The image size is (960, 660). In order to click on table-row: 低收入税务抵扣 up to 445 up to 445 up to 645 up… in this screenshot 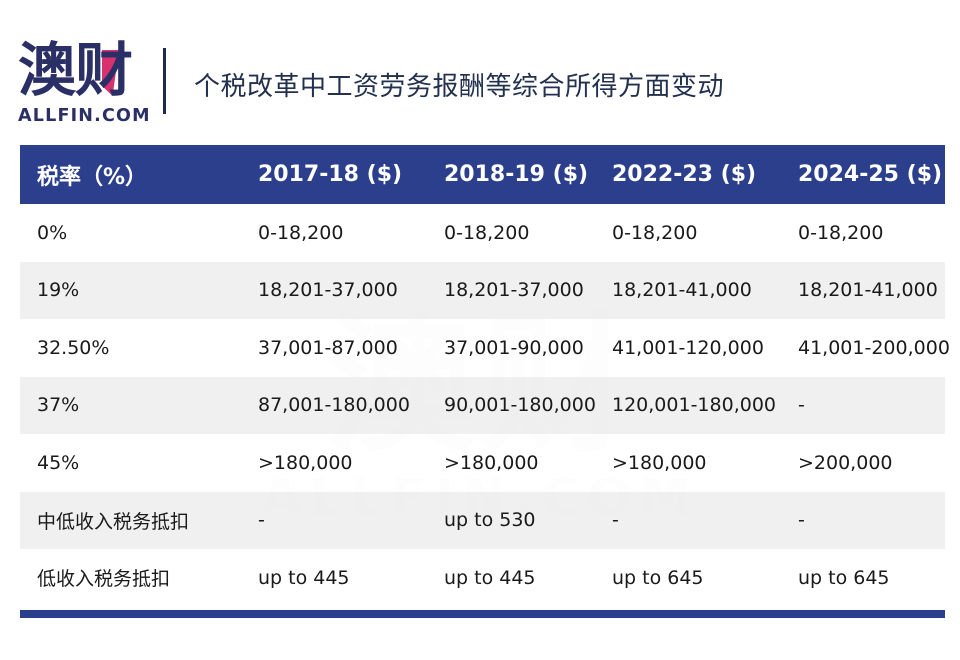, I will do `click(482, 578)`.